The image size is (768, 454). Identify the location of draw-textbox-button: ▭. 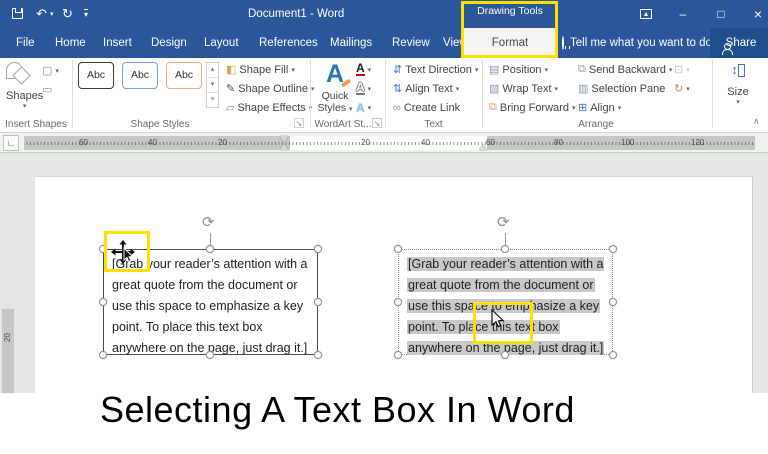
(47, 89).